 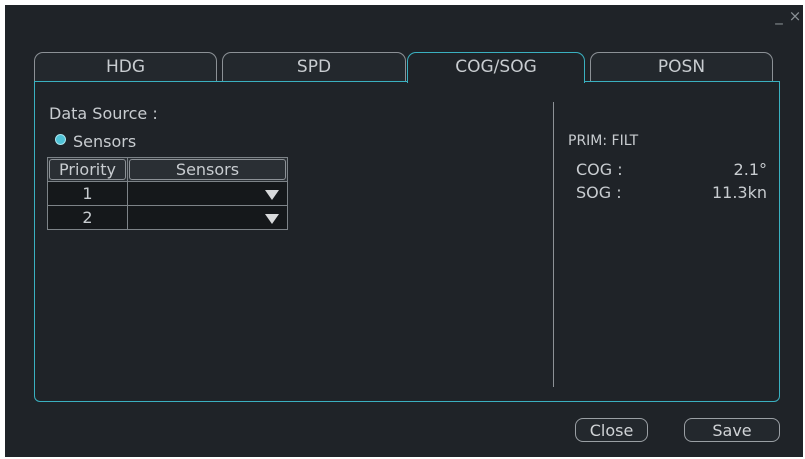 What do you see at coordinates (732, 430) in the screenshot?
I see `save-button: Save` at bounding box center [732, 430].